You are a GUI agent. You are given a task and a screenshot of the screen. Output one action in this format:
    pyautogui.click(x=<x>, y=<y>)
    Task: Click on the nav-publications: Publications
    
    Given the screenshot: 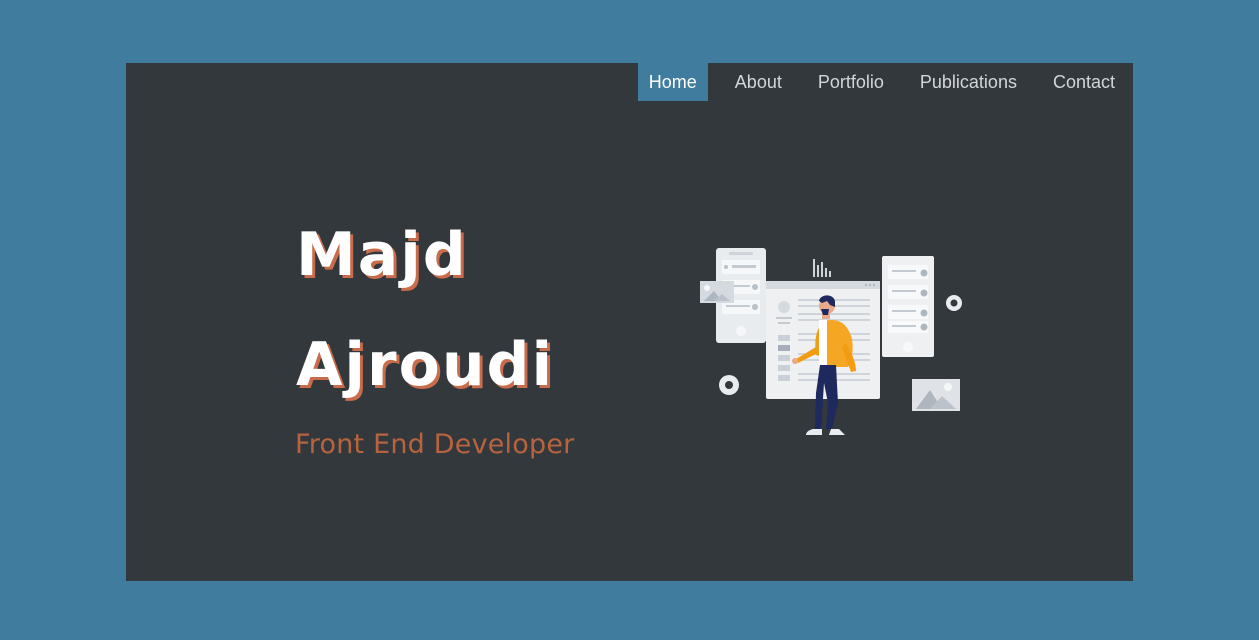 What is the action you would take?
    pyautogui.click(x=968, y=82)
    